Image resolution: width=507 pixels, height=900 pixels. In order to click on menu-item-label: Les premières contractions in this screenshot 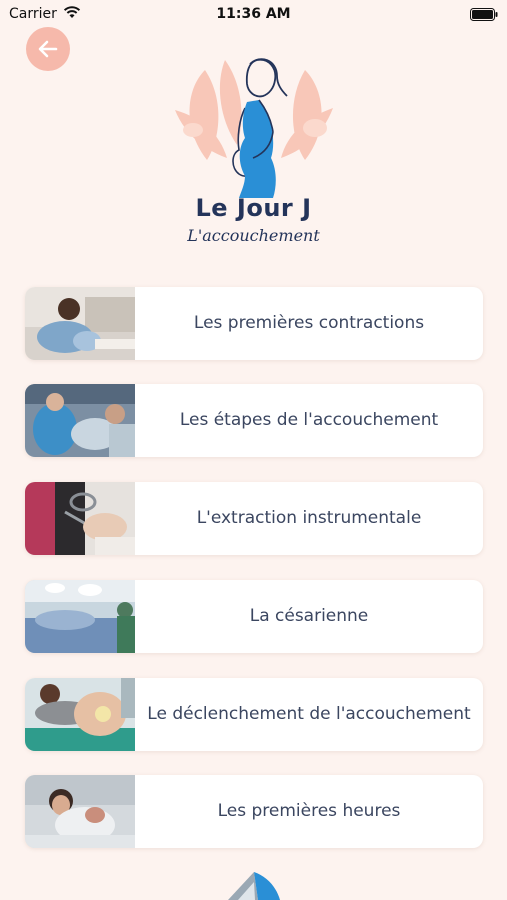, I will do `click(309, 323)`.